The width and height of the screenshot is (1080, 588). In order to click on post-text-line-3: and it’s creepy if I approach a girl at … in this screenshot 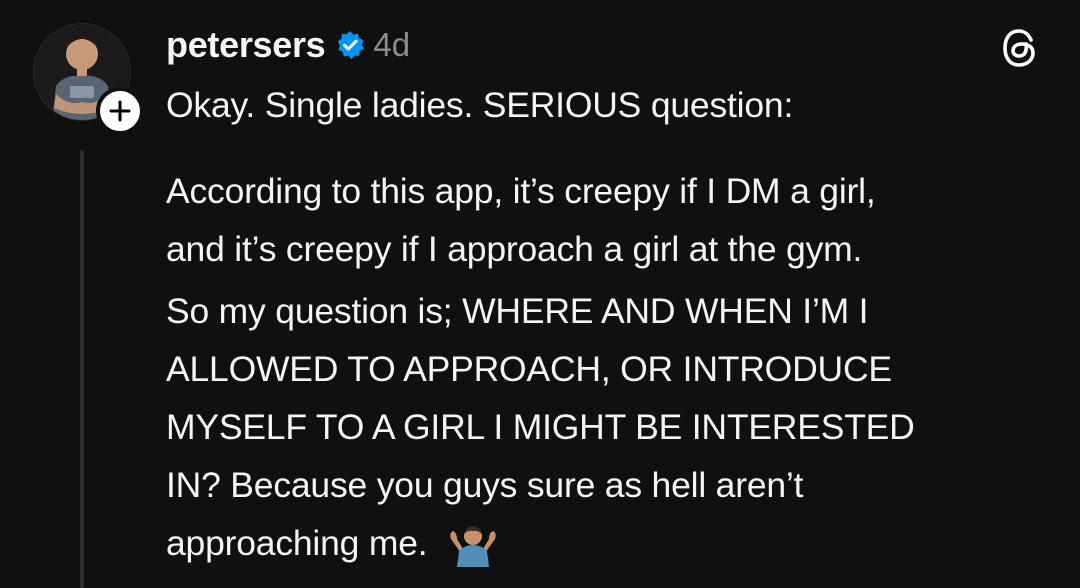, I will do `click(514, 249)`.